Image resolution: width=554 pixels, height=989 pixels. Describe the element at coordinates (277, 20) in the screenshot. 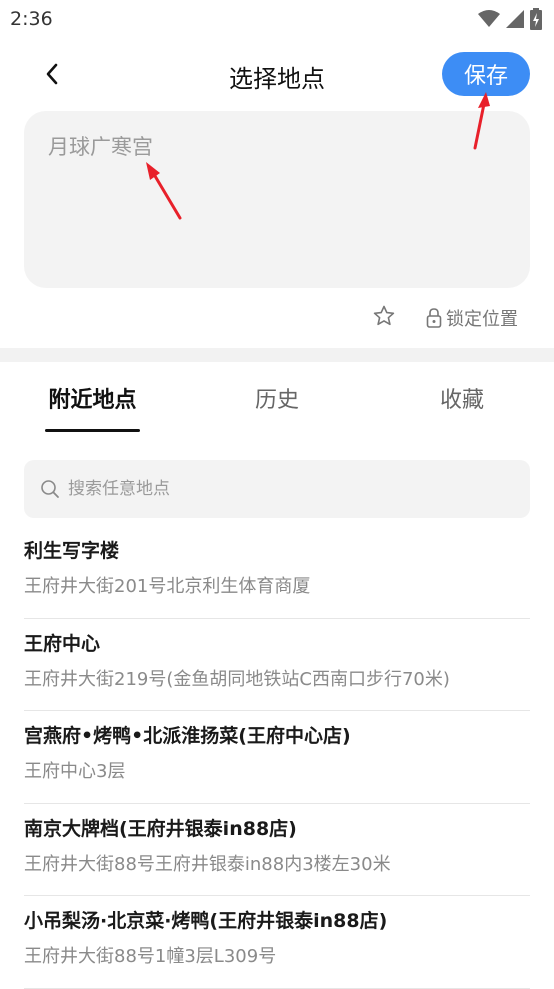

I see `status-bar: 2:36` at that location.